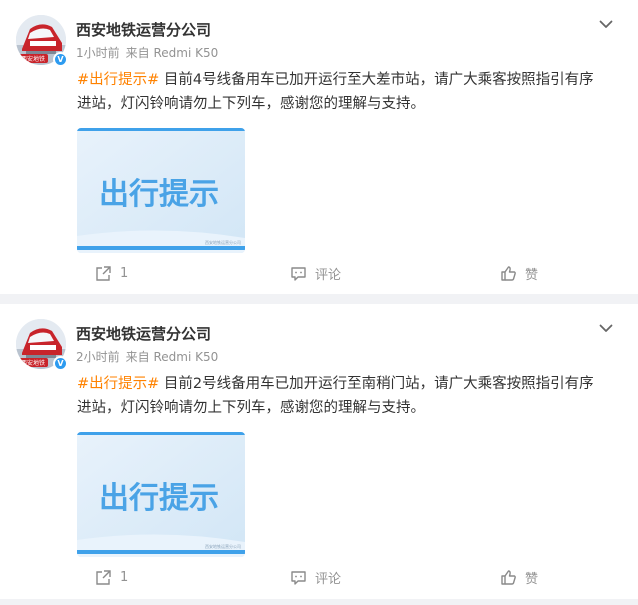 This screenshot has height=605, width=638. What do you see at coordinates (98, 53) in the screenshot?
I see `post-time: 1小时前` at bounding box center [98, 53].